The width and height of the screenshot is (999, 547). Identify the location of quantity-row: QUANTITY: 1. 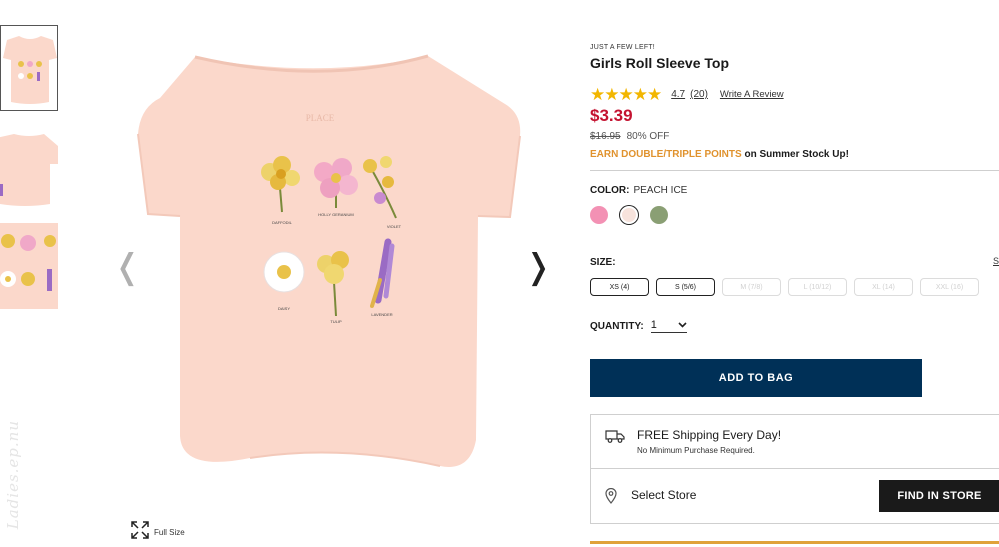
(638, 326).